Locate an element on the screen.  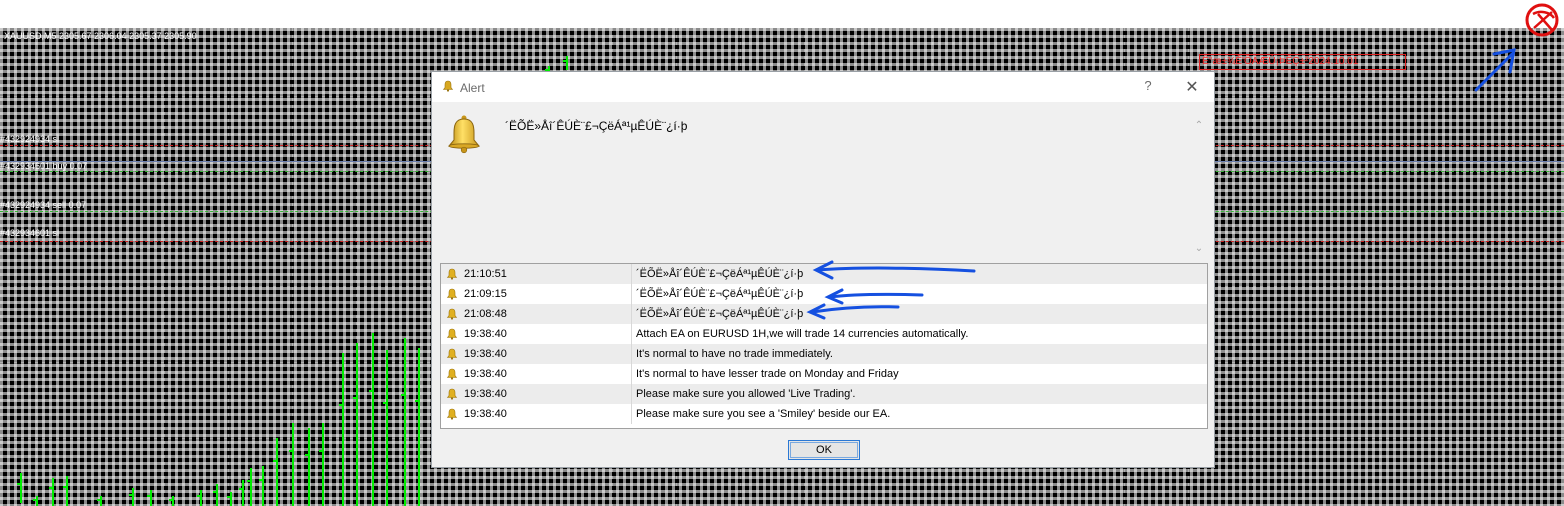
dialog-titlebar: Alert ? ✕ is located at coordinates (823, 87).